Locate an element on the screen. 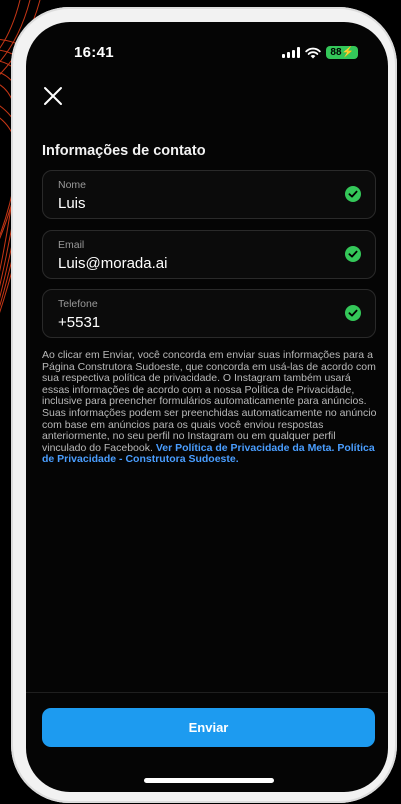 The image size is (401, 804). meta-privacy-link: Ver Política de Privacidade da Meta. is located at coordinates (245, 448).